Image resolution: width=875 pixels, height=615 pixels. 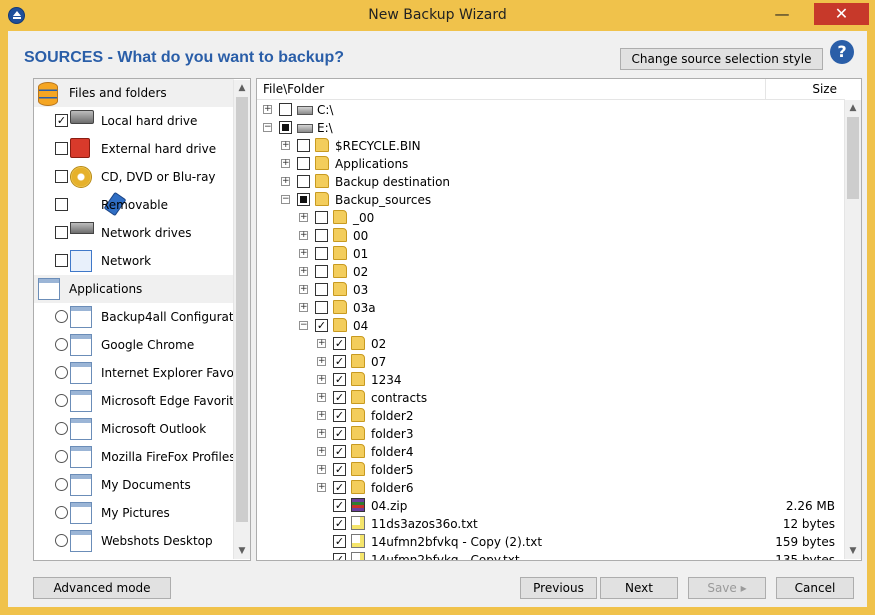 I want to click on next-button: Next, so click(x=639, y=588).